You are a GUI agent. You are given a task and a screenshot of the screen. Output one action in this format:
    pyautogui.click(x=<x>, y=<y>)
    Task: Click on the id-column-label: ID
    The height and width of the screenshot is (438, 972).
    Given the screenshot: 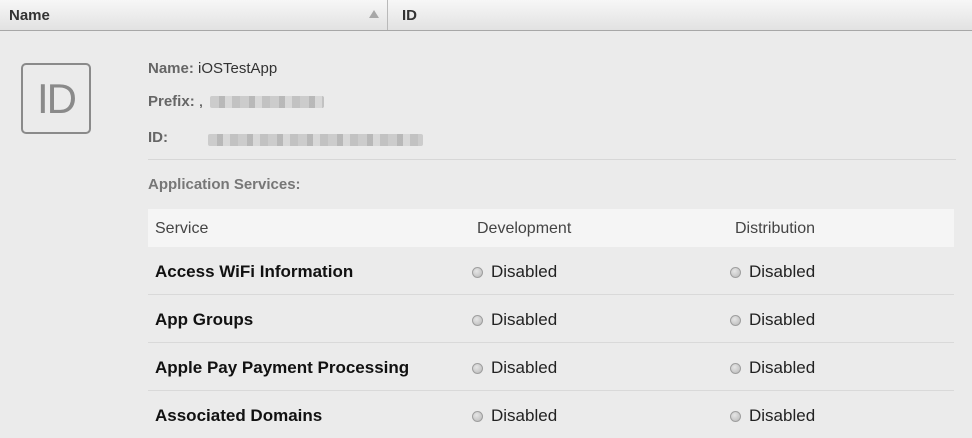 What is the action you would take?
    pyautogui.click(x=409, y=15)
    